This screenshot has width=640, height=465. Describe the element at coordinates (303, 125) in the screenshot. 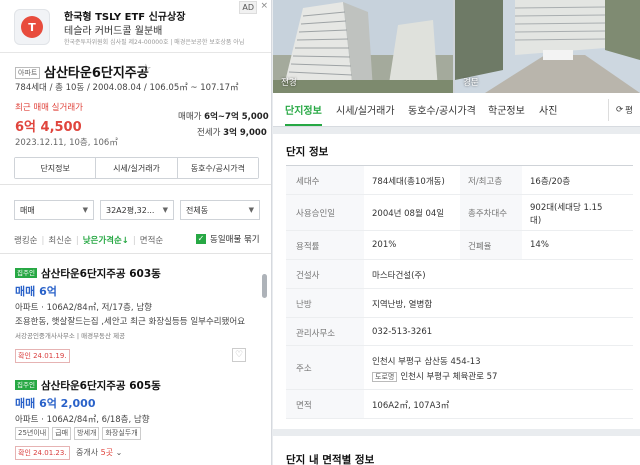

I see `active-tab-indicator` at that location.